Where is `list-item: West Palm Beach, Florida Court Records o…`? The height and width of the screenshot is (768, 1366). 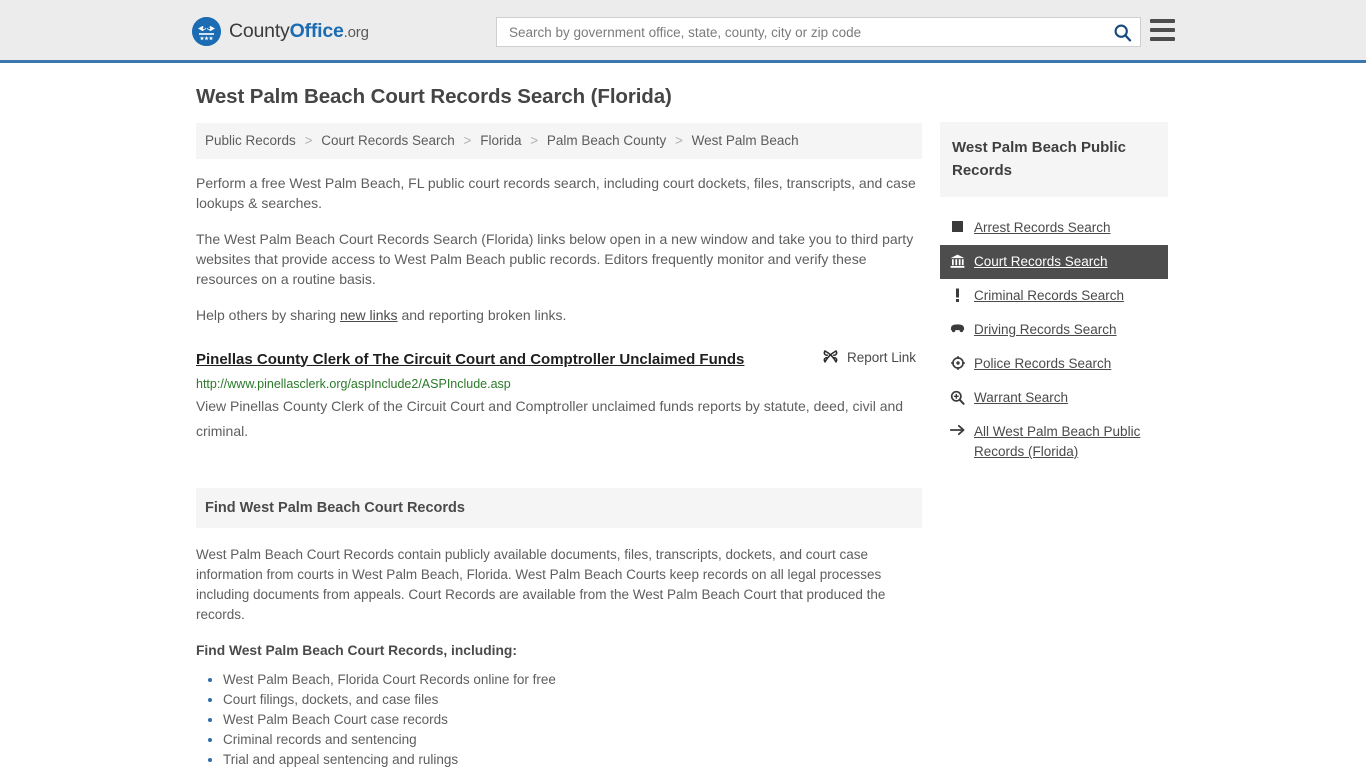
list-item: West Palm Beach, Florida Court Records o… is located at coordinates (572, 680).